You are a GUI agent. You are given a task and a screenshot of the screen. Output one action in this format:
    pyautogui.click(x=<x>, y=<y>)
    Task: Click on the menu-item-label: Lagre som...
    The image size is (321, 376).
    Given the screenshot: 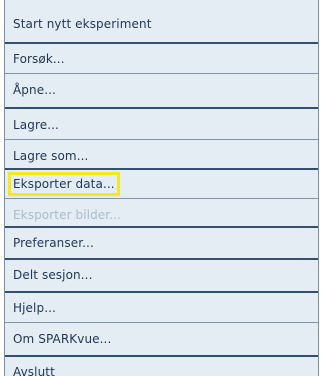 What is the action you would take?
    pyautogui.click(x=51, y=156)
    